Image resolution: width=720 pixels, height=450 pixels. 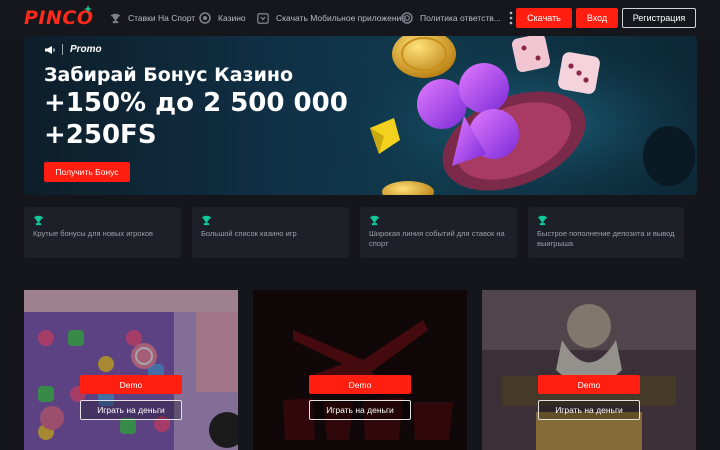 I want to click on promo-tag: Promo, so click(x=73, y=49).